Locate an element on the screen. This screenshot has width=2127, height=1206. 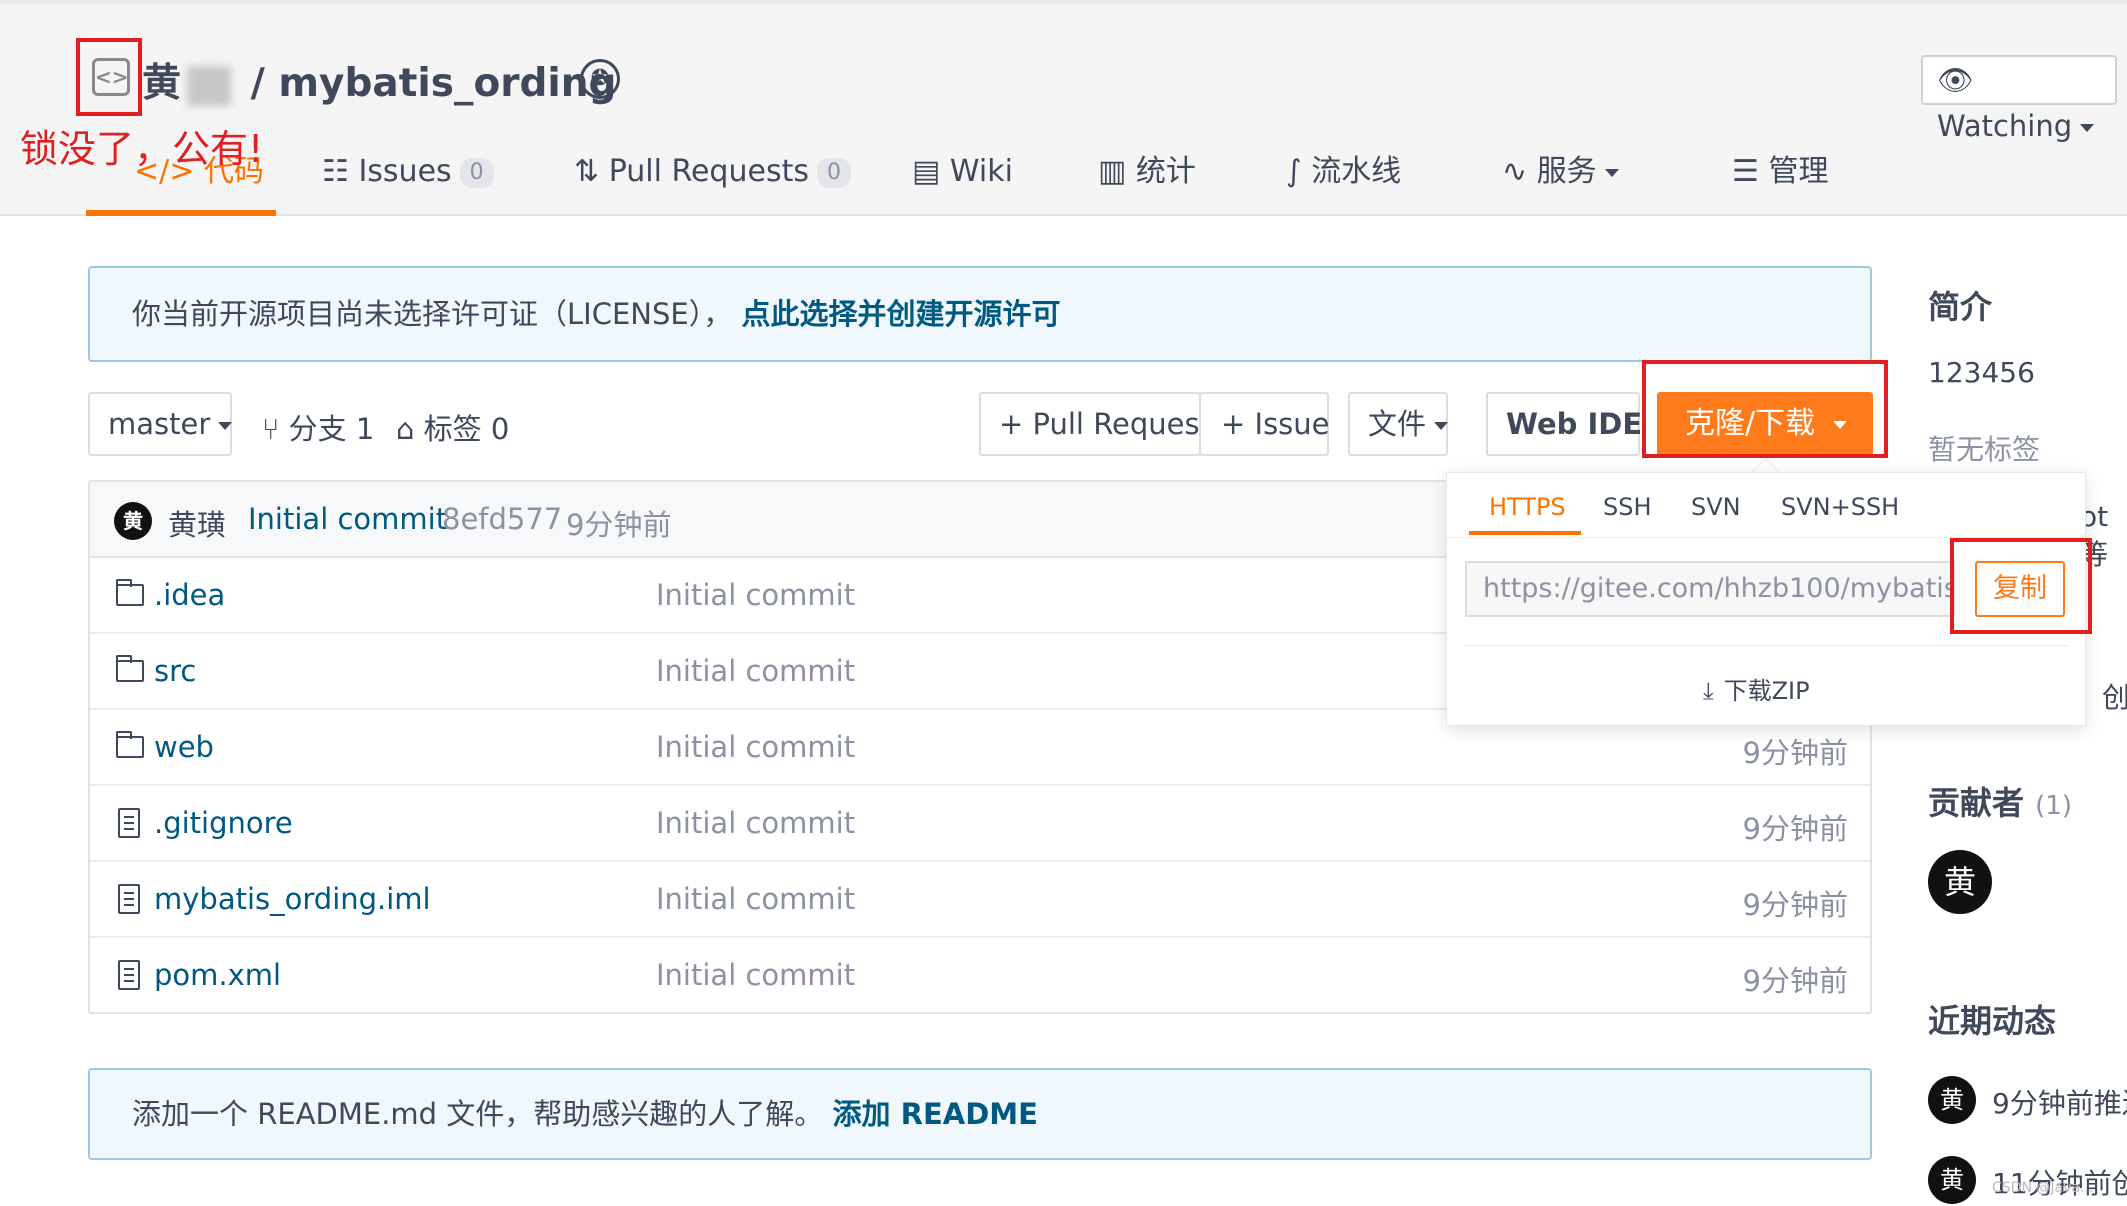
file-menu-label: 文件 is located at coordinates (1397, 424).